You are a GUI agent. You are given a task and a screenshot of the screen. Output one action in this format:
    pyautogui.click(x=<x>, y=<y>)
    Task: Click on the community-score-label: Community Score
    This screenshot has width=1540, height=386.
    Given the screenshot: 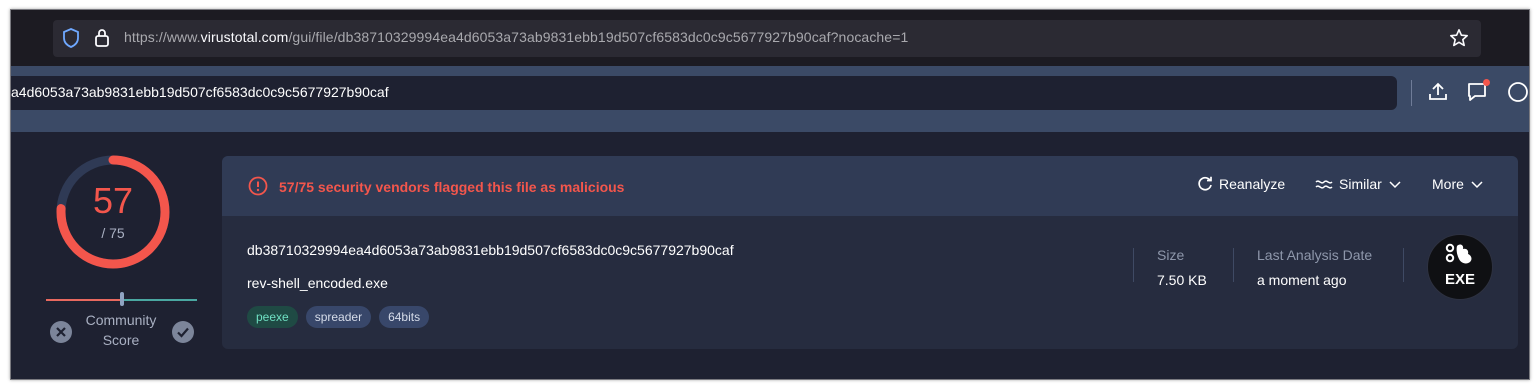 What is the action you would take?
    pyautogui.click(x=121, y=330)
    